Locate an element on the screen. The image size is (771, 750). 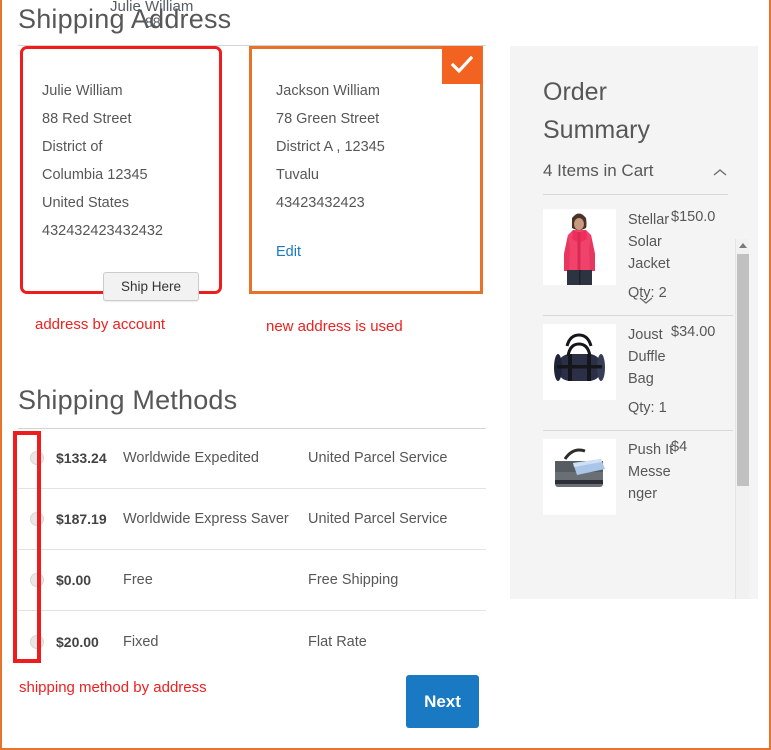
table-row: $20.00 Fixed Flat Rate is located at coordinates (252, 641).